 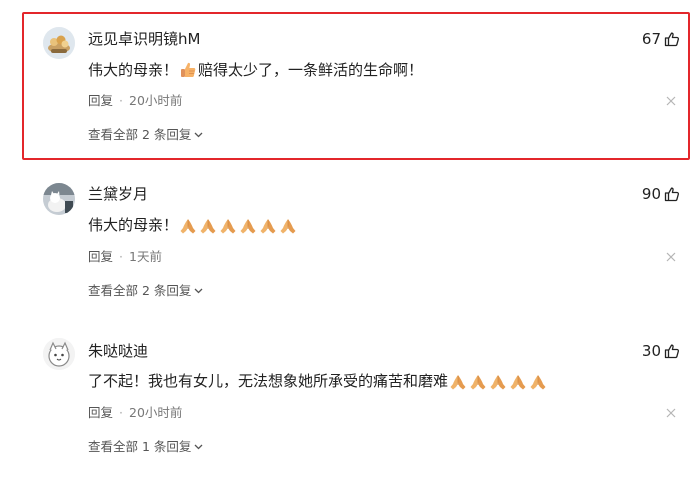 What do you see at coordinates (140, 446) in the screenshot?
I see `view-all-label: 查看全部 1 条回复` at bounding box center [140, 446].